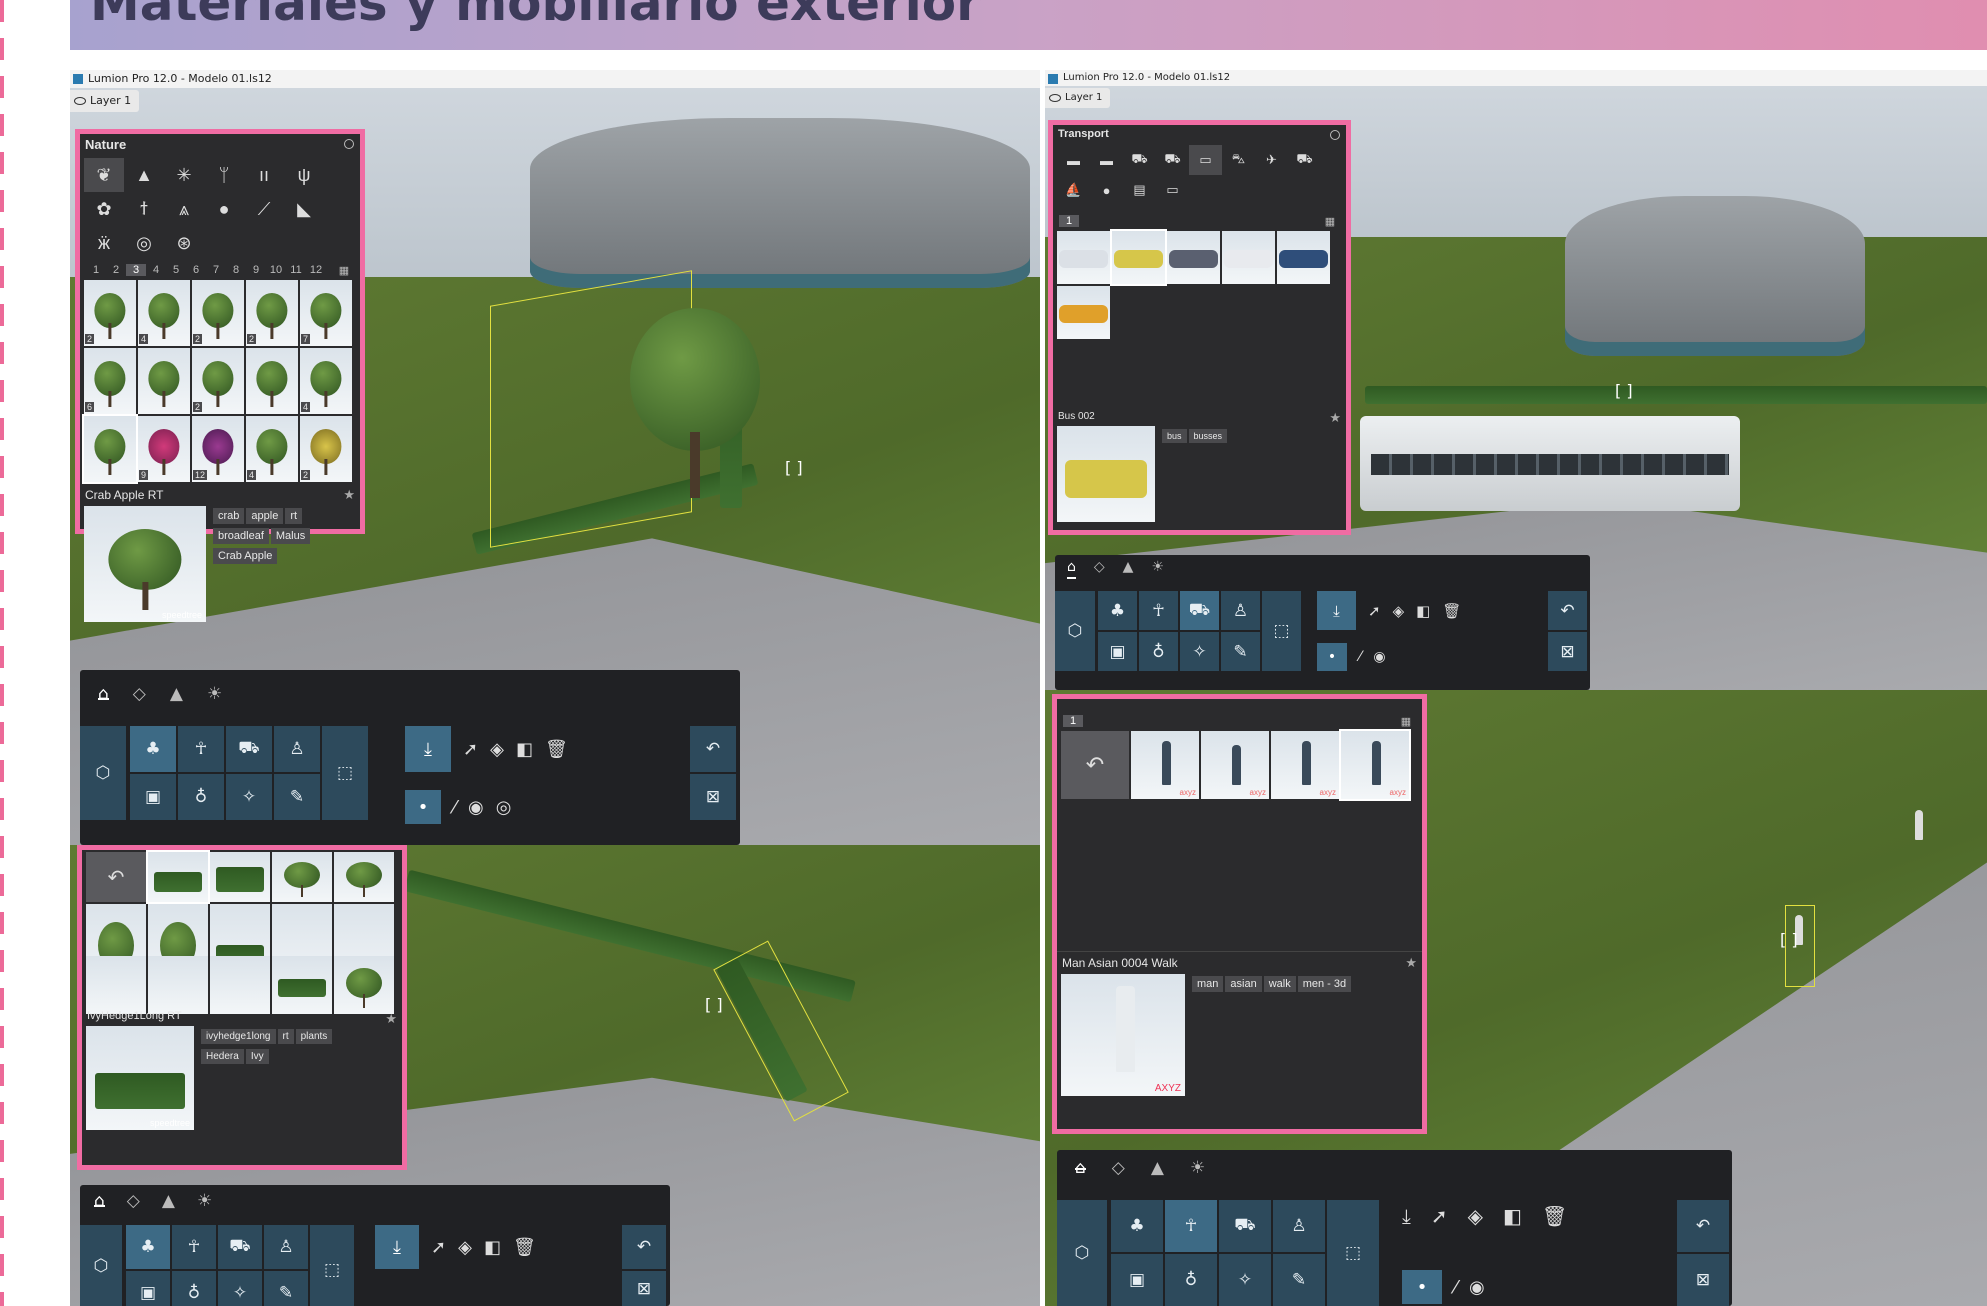  What do you see at coordinates (184, 209) in the screenshot?
I see `forest-icon: ⩓` at bounding box center [184, 209].